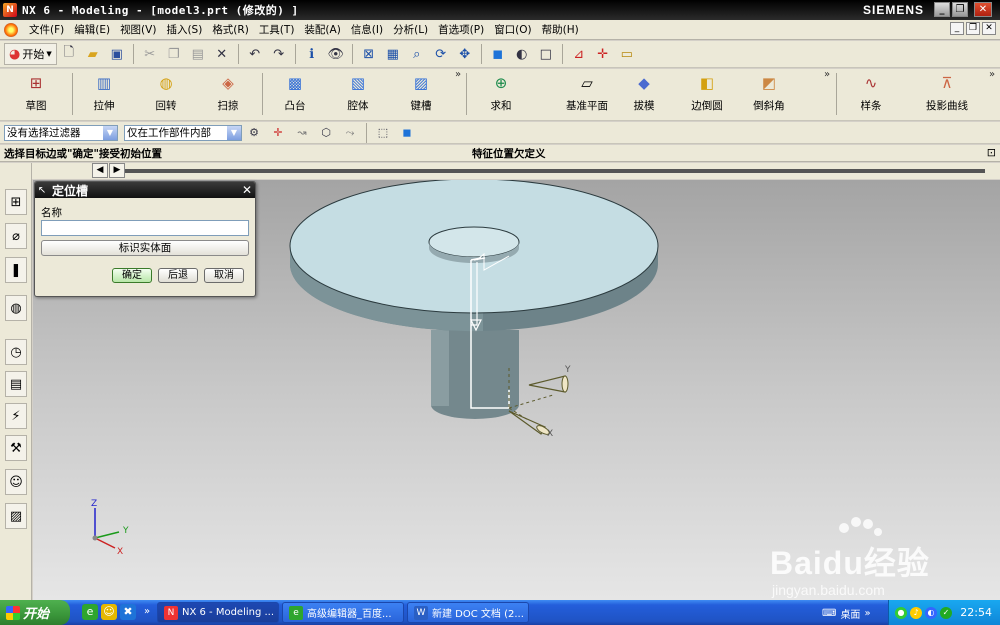 This screenshot has width=1000, height=625. What do you see at coordinates (247, 190) in the screenshot?
I see `dialog-close-icon: ✕` at bounding box center [247, 190].